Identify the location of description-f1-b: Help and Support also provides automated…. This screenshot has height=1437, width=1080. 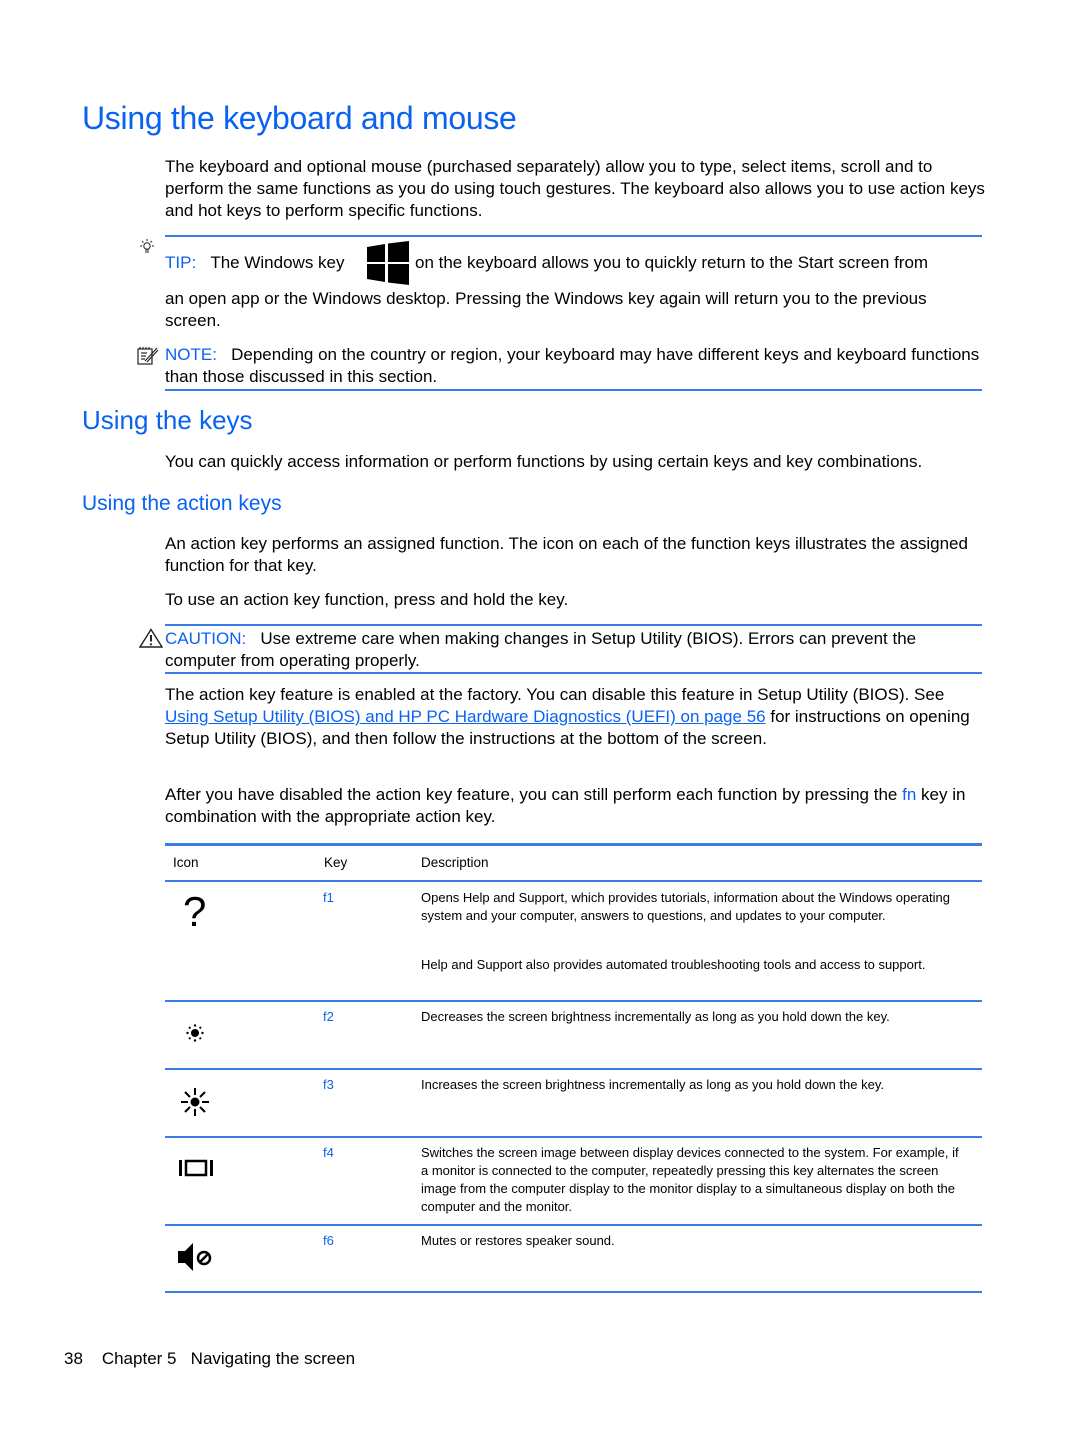
(673, 964).